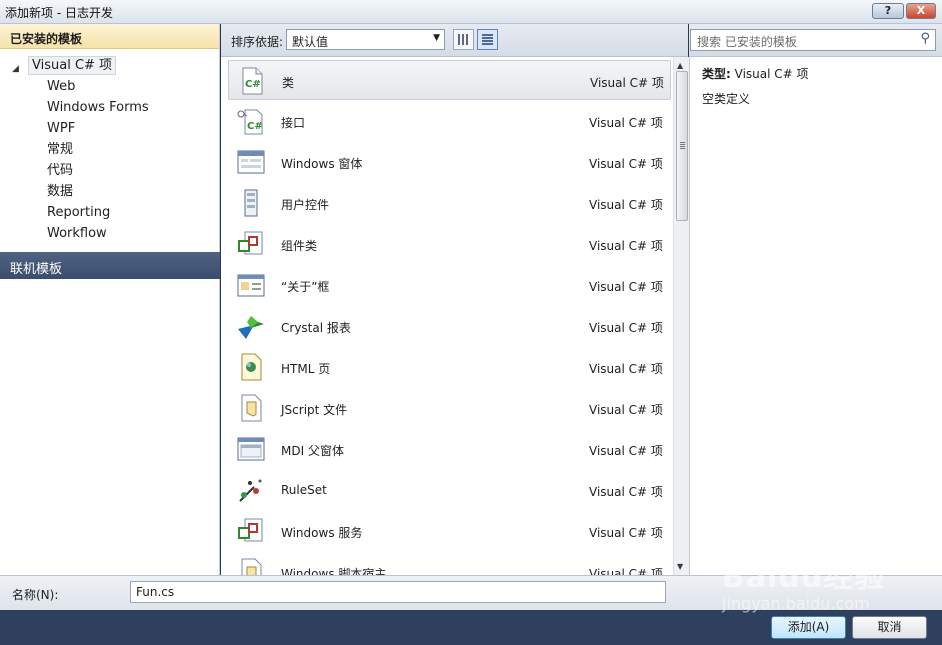 The height and width of the screenshot is (645, 942). What do you see at coordinates (471, 627) in the screenshot?
I see `button-bar: 添加(A) 取消` at bounding box center [471, 627].